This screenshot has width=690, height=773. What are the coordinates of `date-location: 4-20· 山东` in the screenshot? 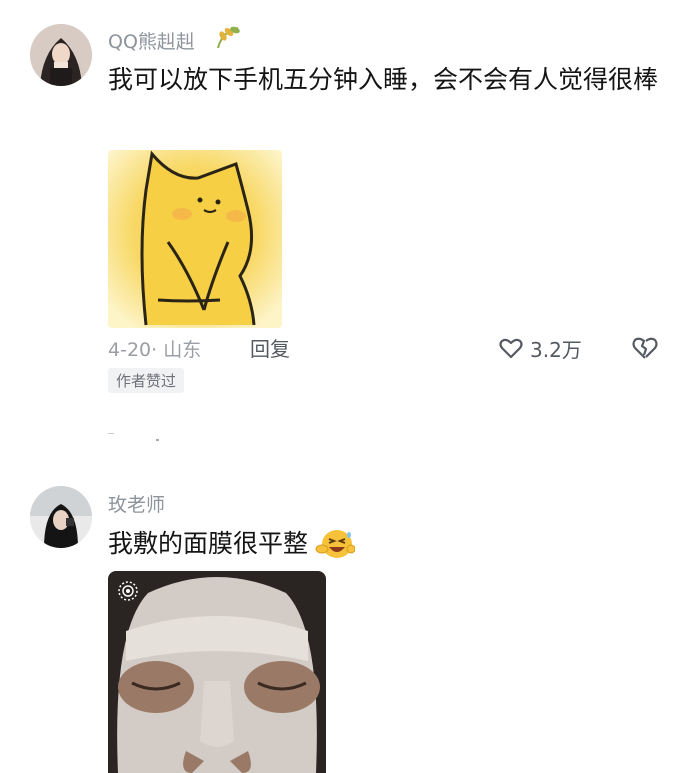 It's located at (155, 350).